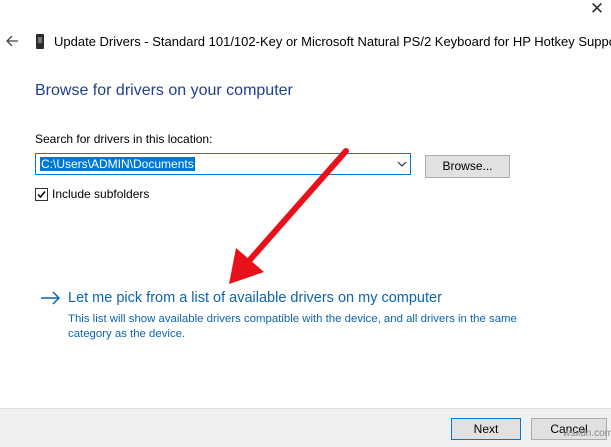  Describe the element at coordinates (486, 429) in the screenshot. I see `next-button: Next` at that location.